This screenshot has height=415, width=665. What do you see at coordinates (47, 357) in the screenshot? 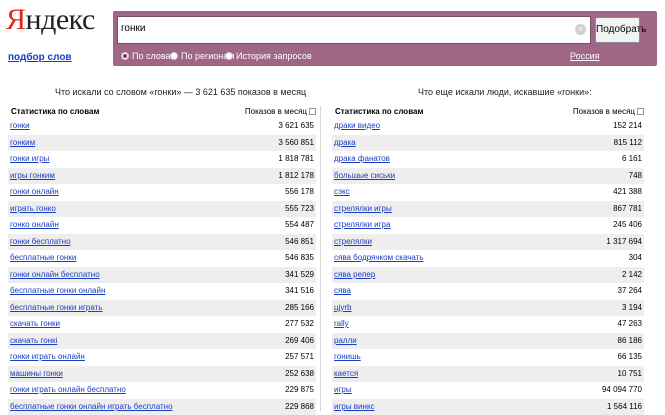
I see `query-link: гонки играть онлайн` at bounding box center [47, 357].